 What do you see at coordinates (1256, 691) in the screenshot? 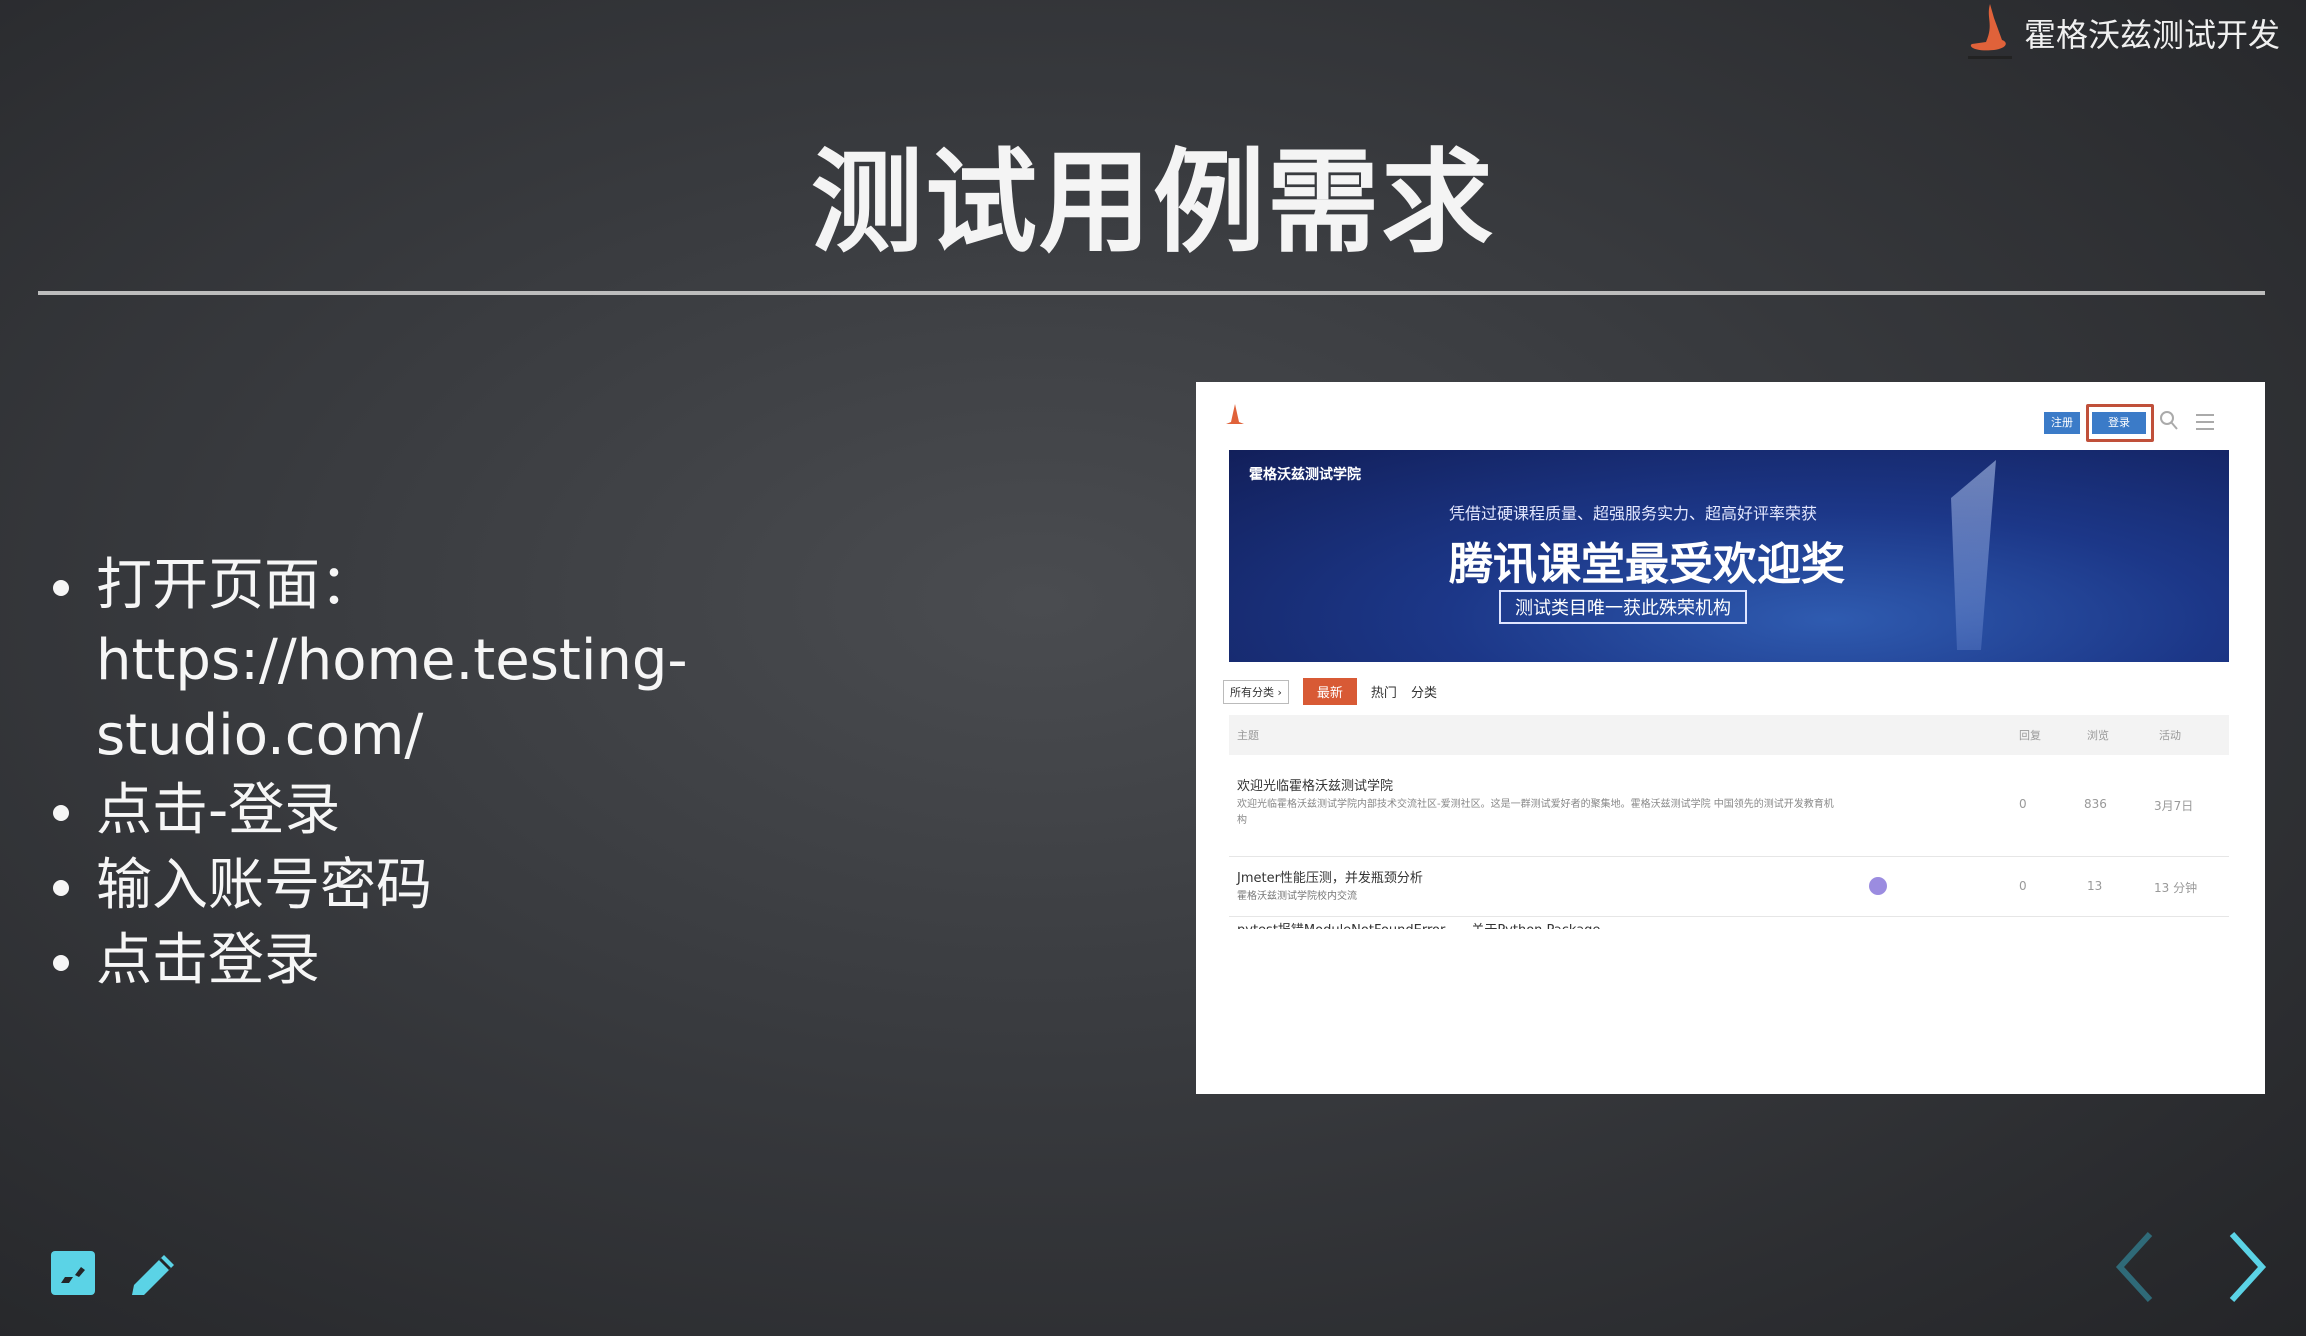
I see `category-dropdown: 所有分类 ›` at bounding box center [1256, 691].